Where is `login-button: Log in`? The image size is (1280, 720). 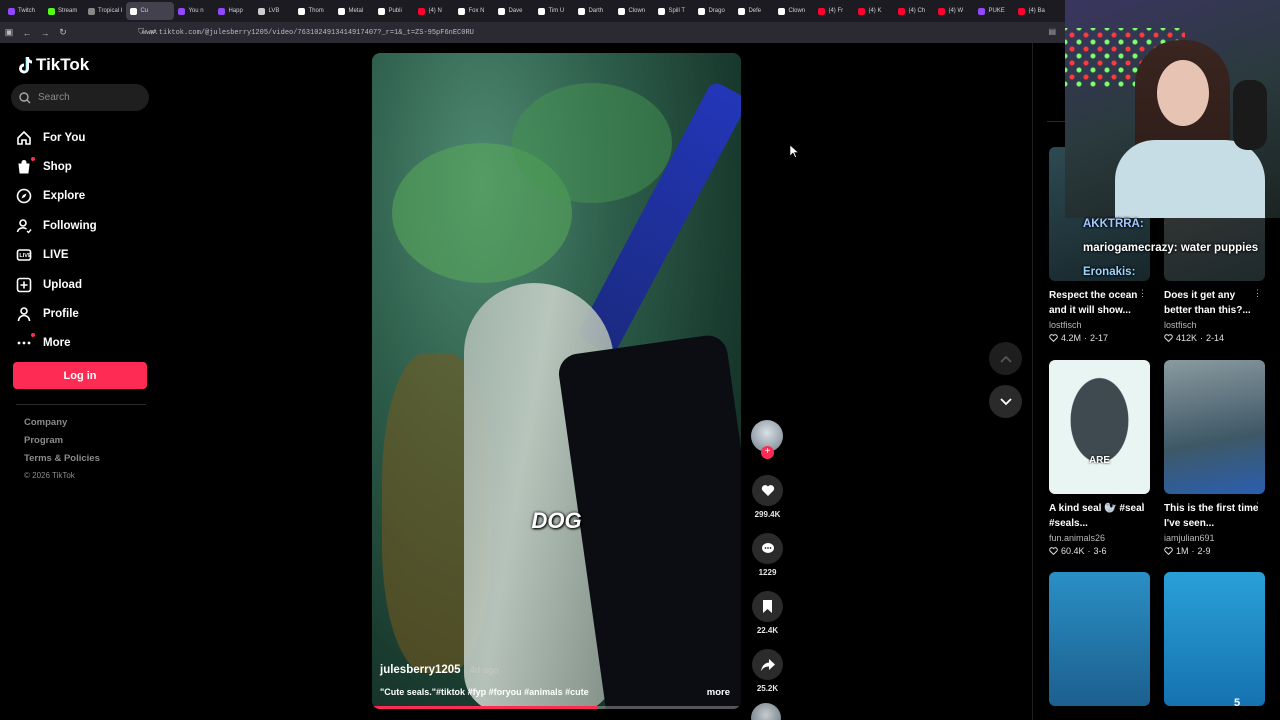
login-button: Log in is located at coordinates (80, 375).